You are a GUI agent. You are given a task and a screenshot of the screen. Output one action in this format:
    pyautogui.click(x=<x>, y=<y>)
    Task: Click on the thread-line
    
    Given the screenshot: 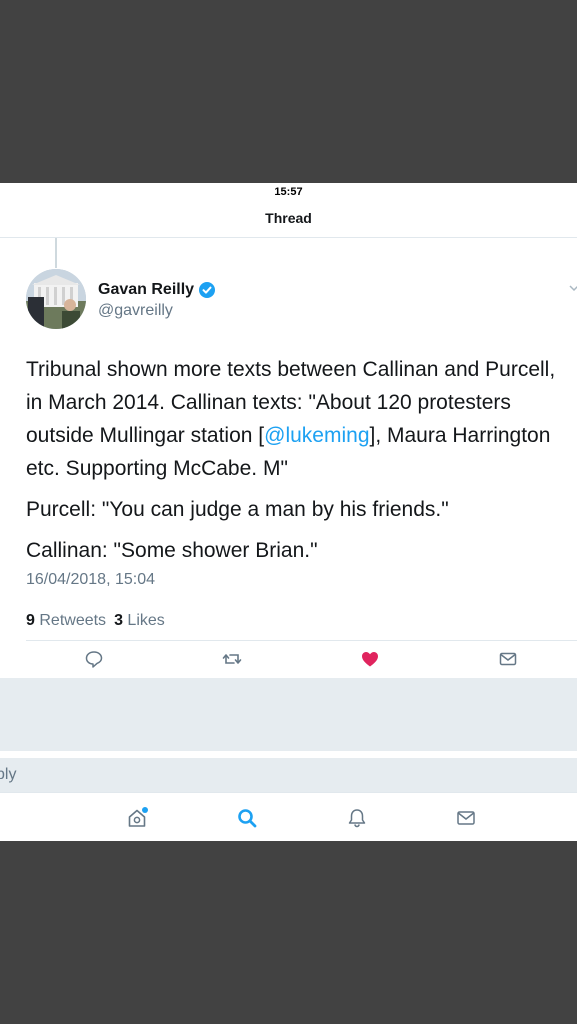 What is the action you would take?
    pyautogui.click(x=56, y=253)
    